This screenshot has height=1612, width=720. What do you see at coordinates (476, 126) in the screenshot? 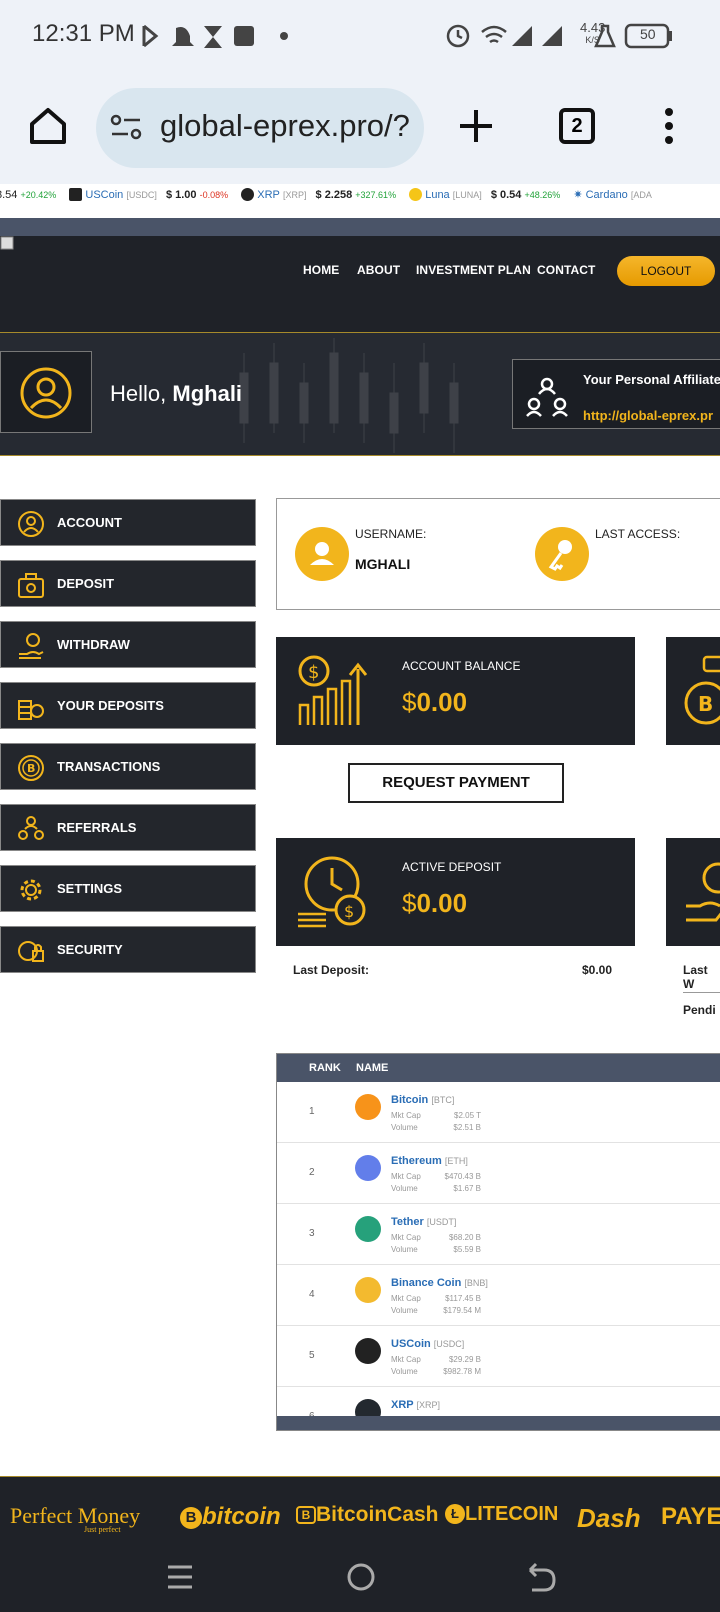
I see `new-tab-icon` at bounding box center [476, 126].